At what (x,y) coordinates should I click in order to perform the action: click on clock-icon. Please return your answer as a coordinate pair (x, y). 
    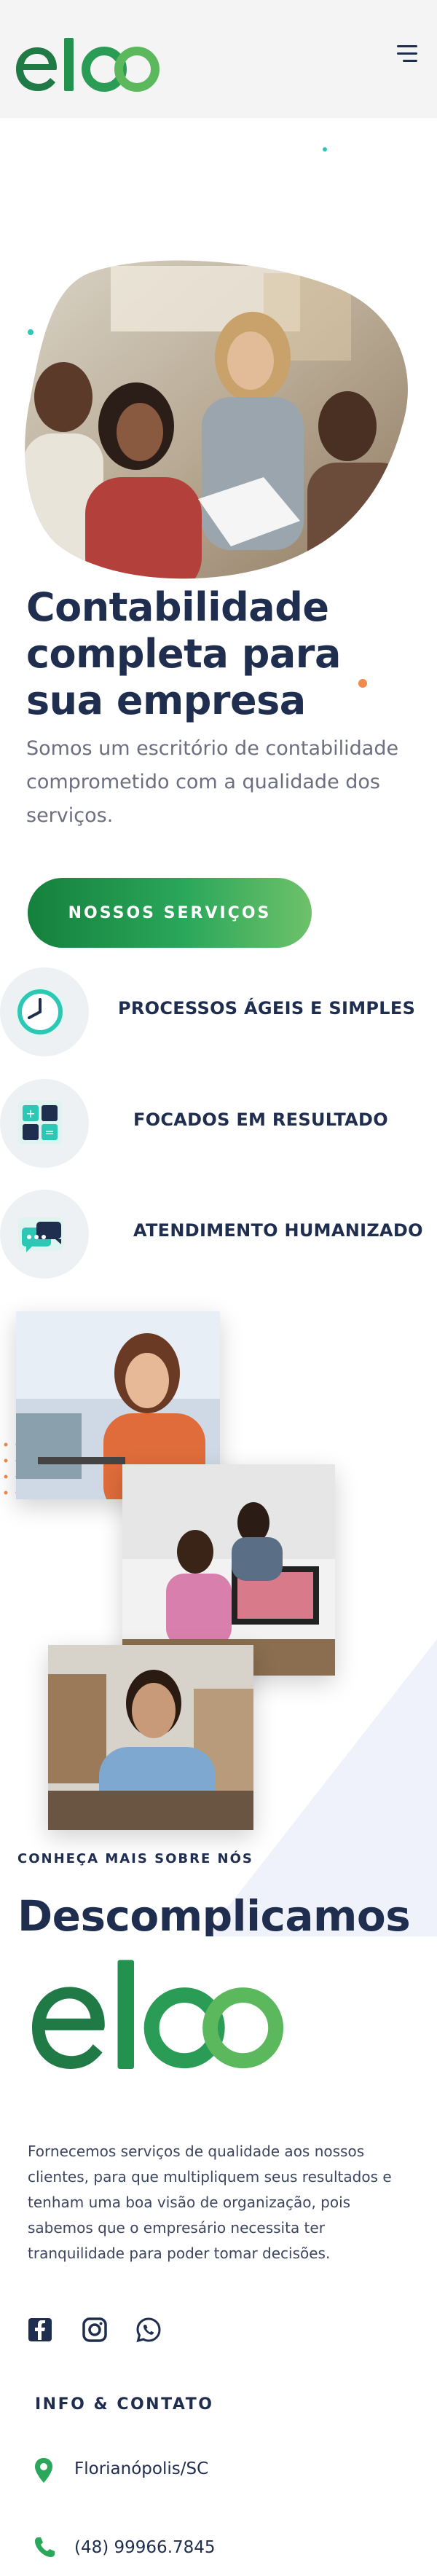
    Looking at the image, I should click on (40, 1012).